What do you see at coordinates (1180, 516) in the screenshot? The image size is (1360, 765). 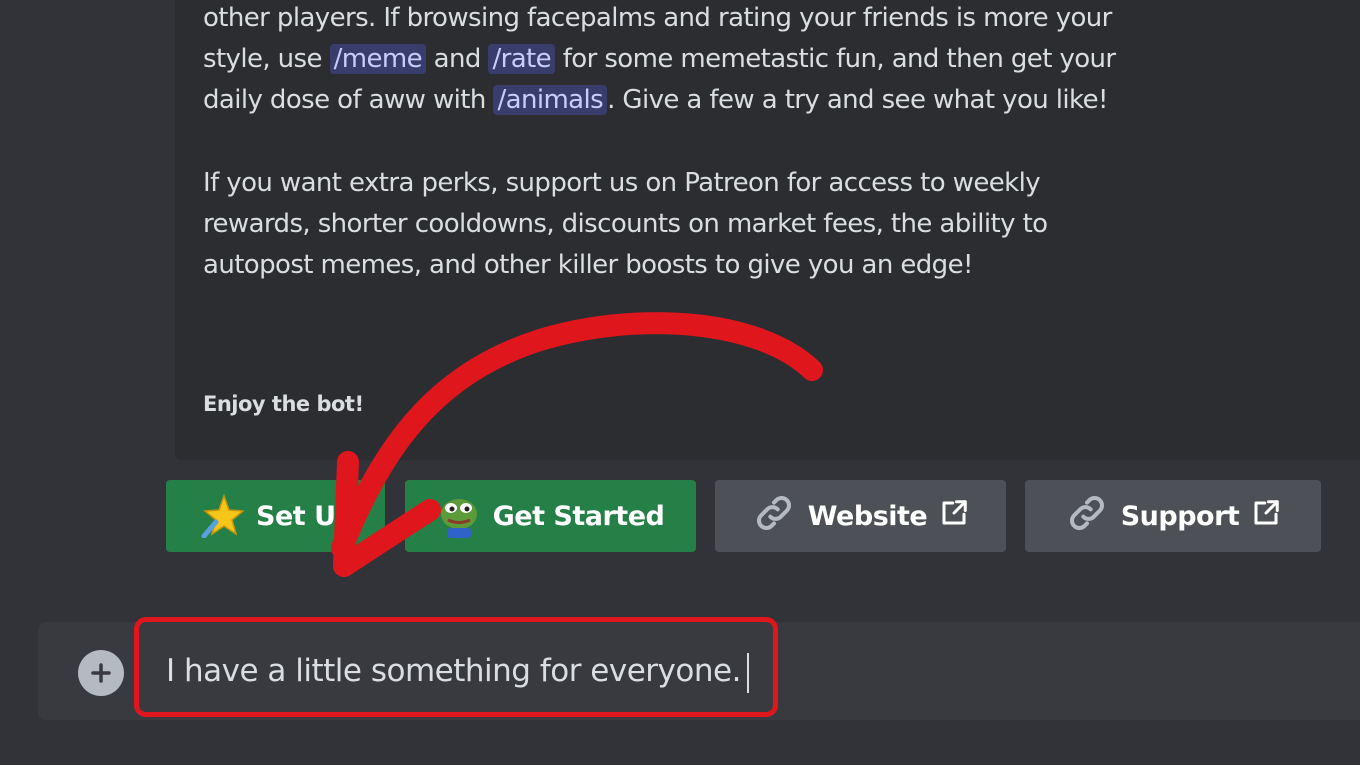 I see `support-button-label: Support` at bounding box center [1180, 516].